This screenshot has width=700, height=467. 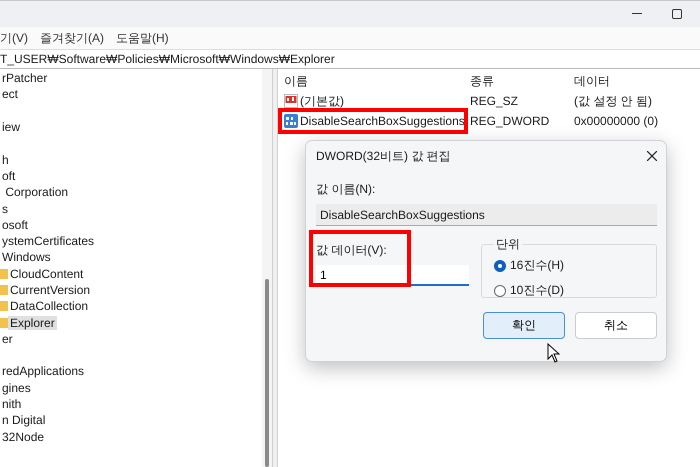 What do you see at coordinates (637, 81) in the screenshot?
I see `column-header: 데이터` at bounding box center [637, 81].